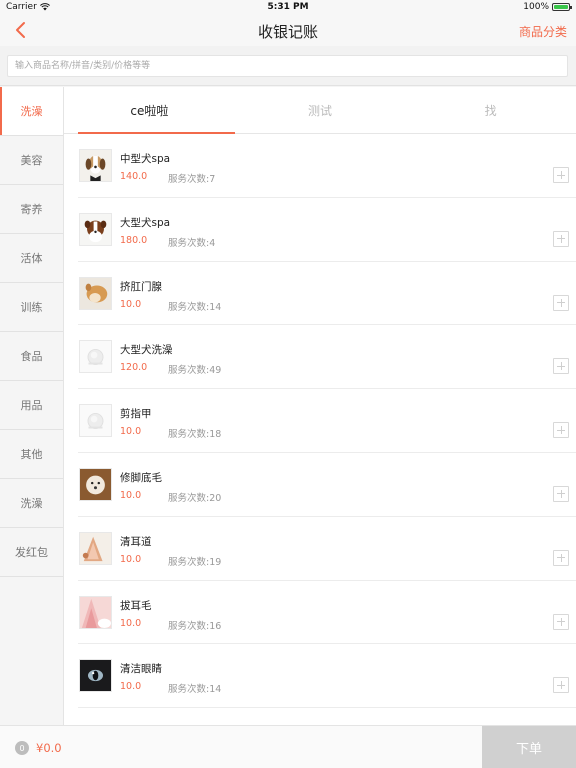 The height and width of the screenshot is (768, 576). I want to click on product-name: 大型犬spa, so click(145, 222).